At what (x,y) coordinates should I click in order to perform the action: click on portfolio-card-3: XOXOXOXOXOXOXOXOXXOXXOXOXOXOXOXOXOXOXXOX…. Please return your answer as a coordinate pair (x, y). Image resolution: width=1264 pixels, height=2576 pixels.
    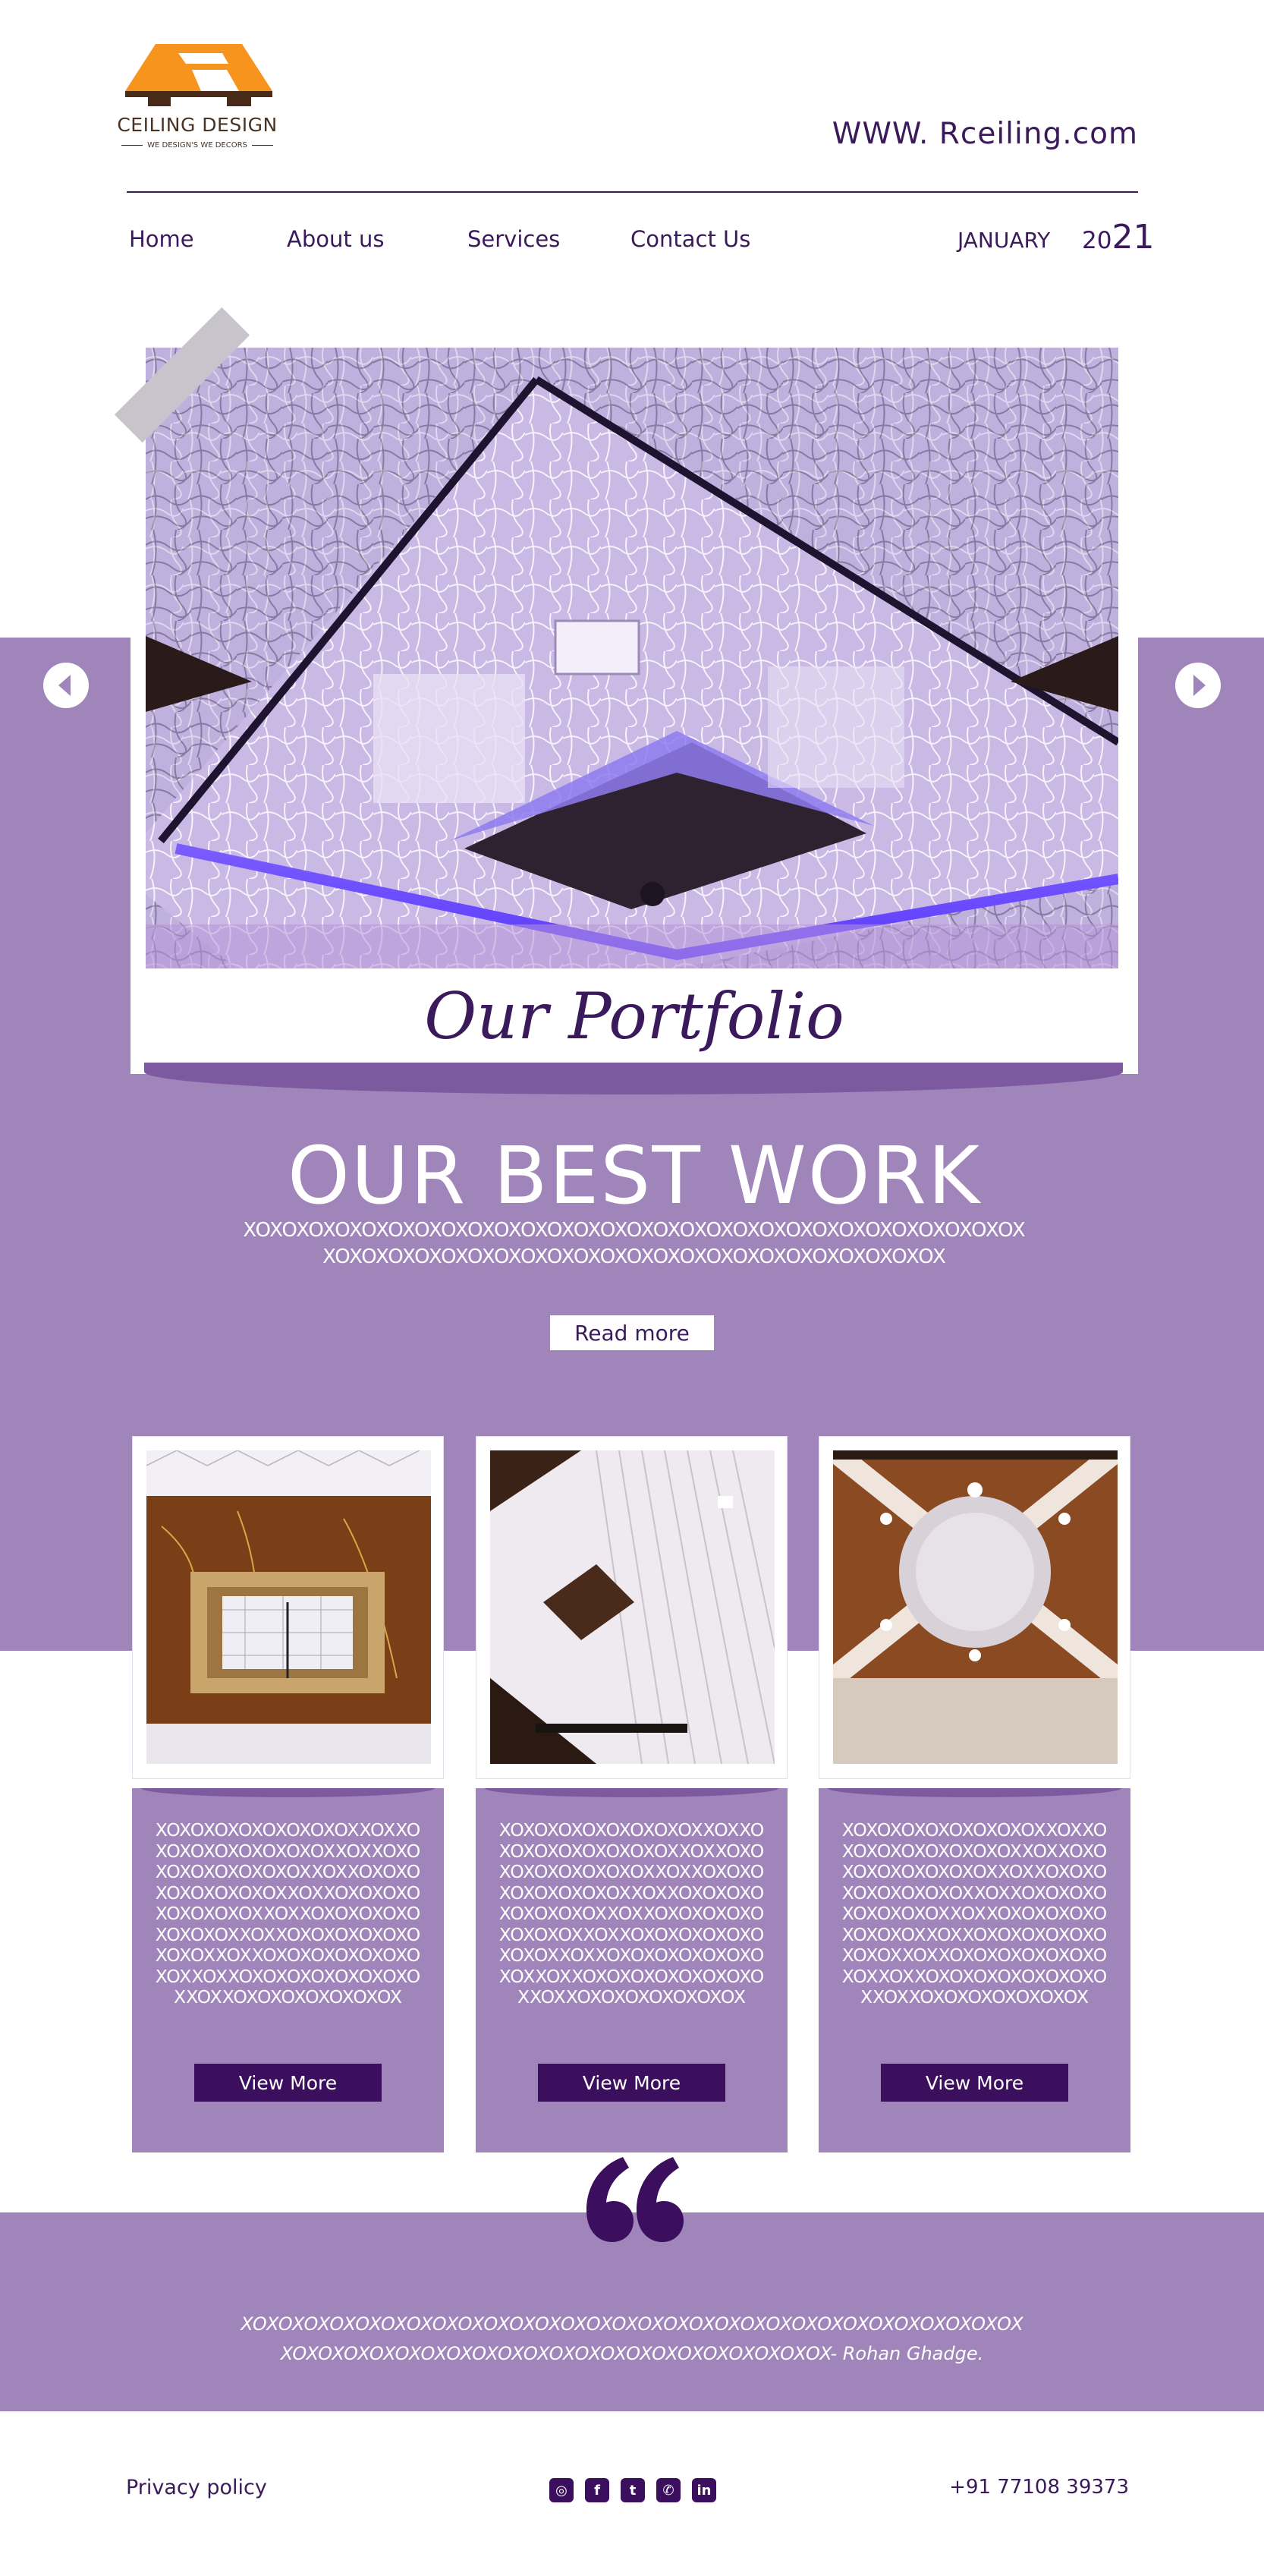
    Looking at the image, I should click on (974, 1794).